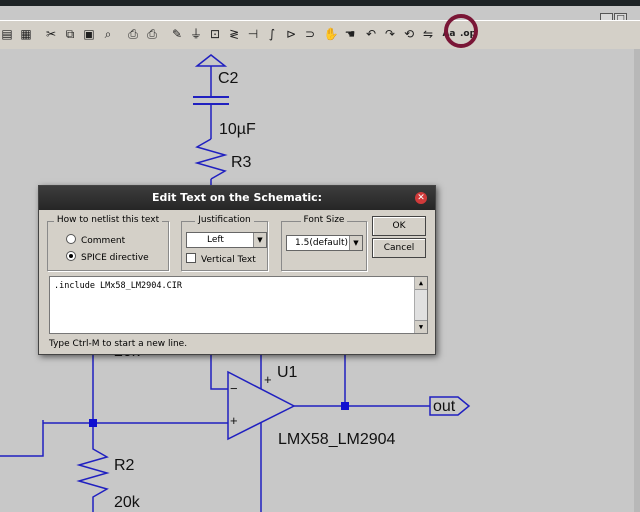 The image size is (640, 512). What do you see at coordinates (409, 34) in the screenshot?
I see `rotate-icon: ⟲` at bounding box center [409, 34].